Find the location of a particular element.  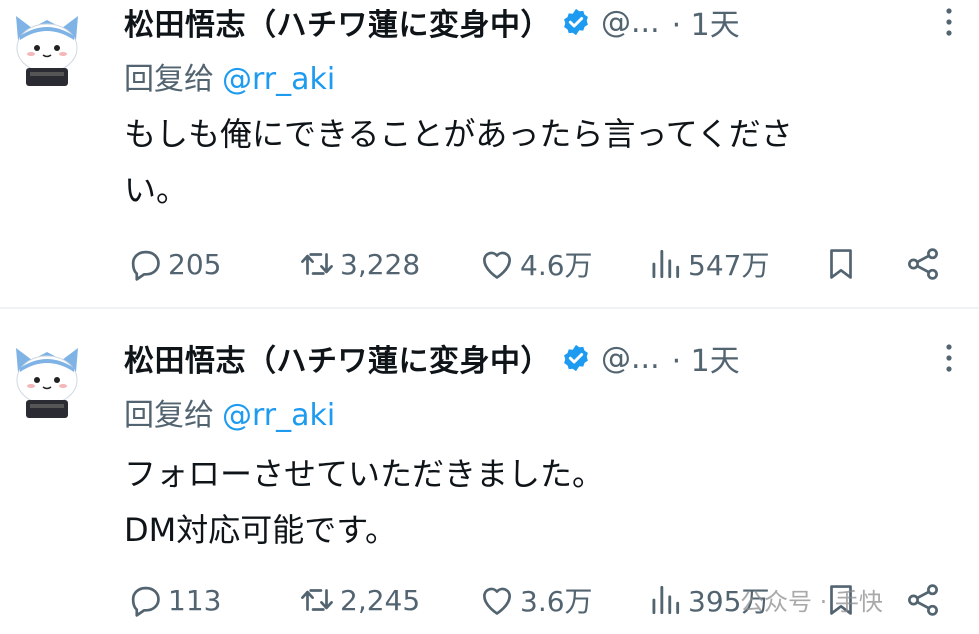

reply-button: 205 is located at coordinates (173, 264).